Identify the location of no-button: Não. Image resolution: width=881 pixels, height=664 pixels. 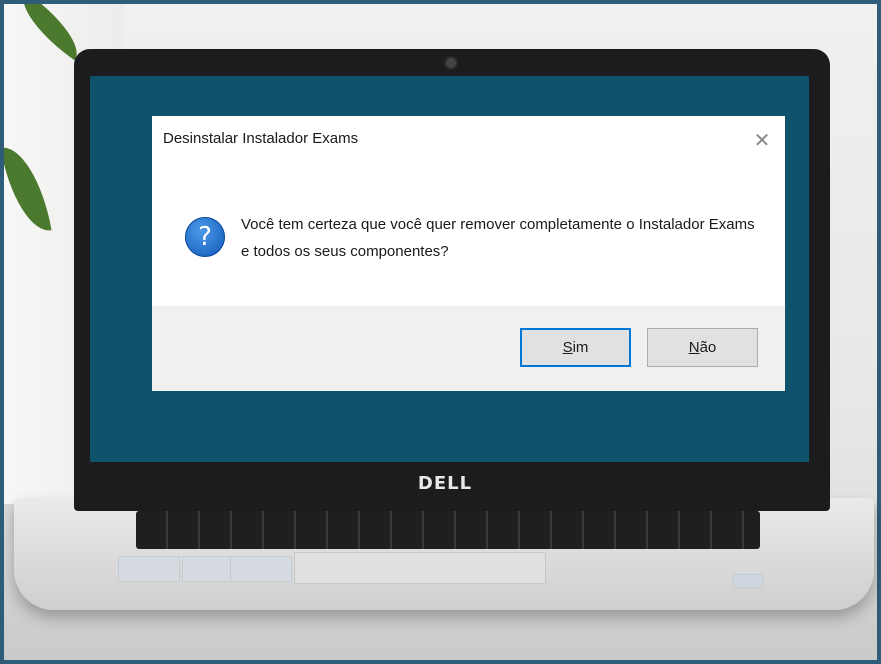
(702, 347).